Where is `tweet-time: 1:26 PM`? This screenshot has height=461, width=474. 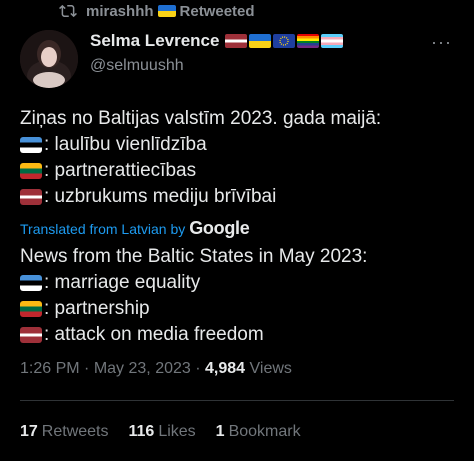
tweet-time: 1:26 PM is located at coordinates (50, 368).